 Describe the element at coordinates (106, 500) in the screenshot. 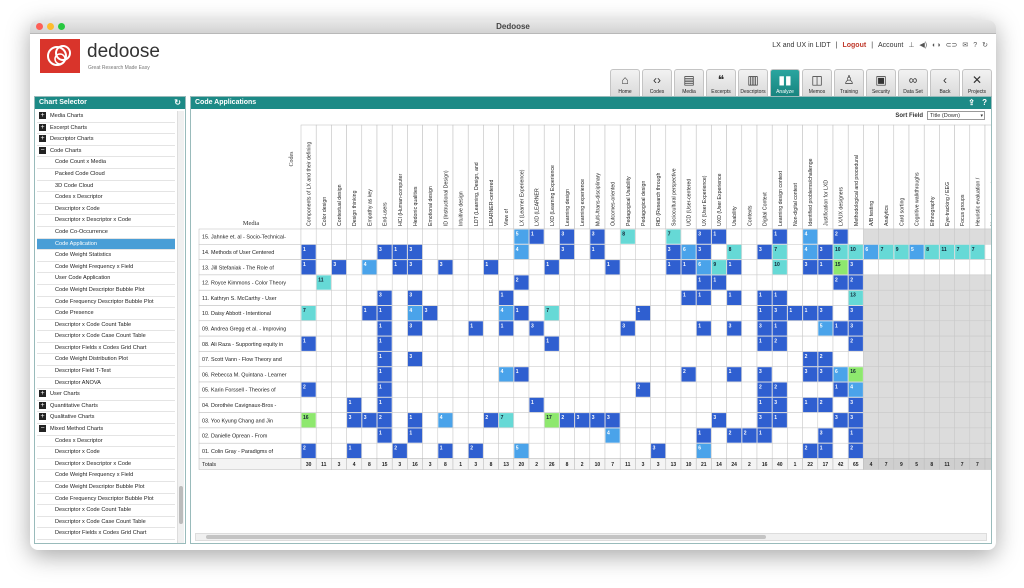

I see `chart-item: Code Frequency Descriptor Bubble Plot` at that location.